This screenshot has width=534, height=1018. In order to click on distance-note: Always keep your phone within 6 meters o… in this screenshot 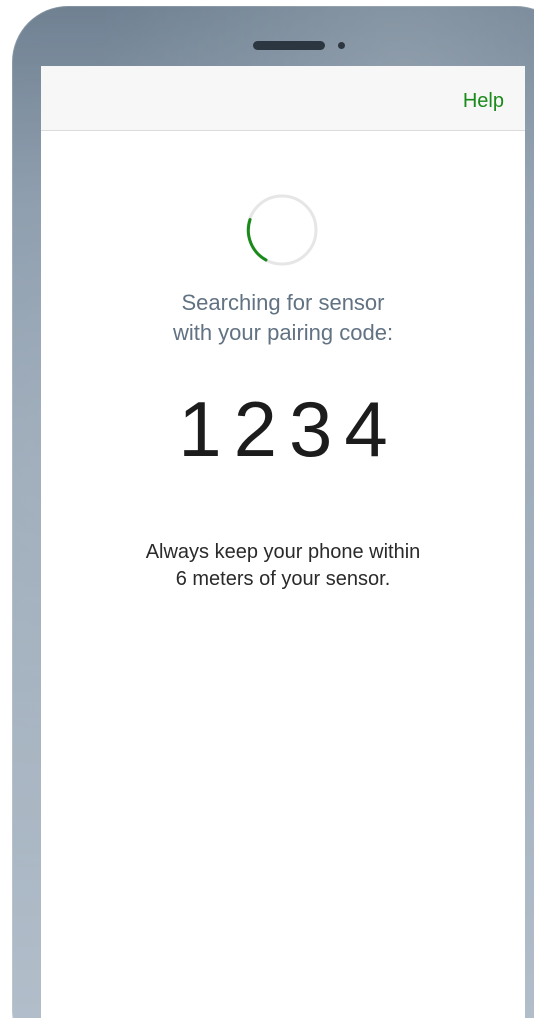, I will do `click(283, 566)`.